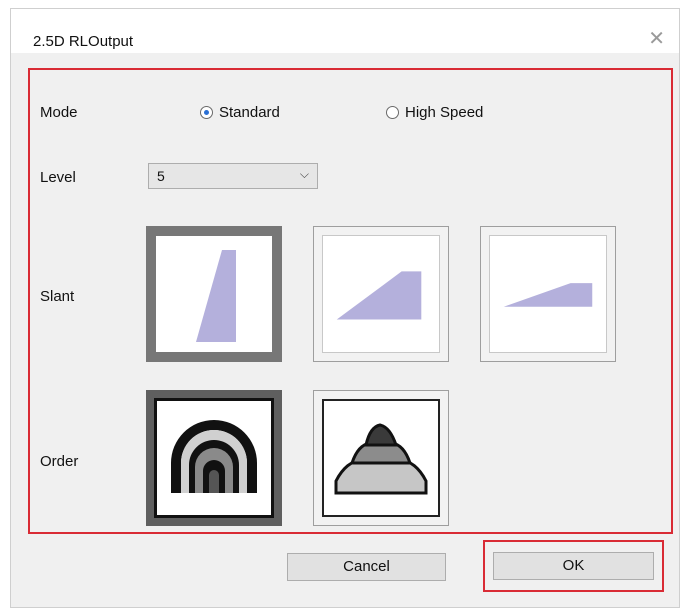 The image size is (689, 616). What do you see at coordinates (656, 39) in the screenshot?
I see `close-icon: ✕` at bounding box center [656, 39].